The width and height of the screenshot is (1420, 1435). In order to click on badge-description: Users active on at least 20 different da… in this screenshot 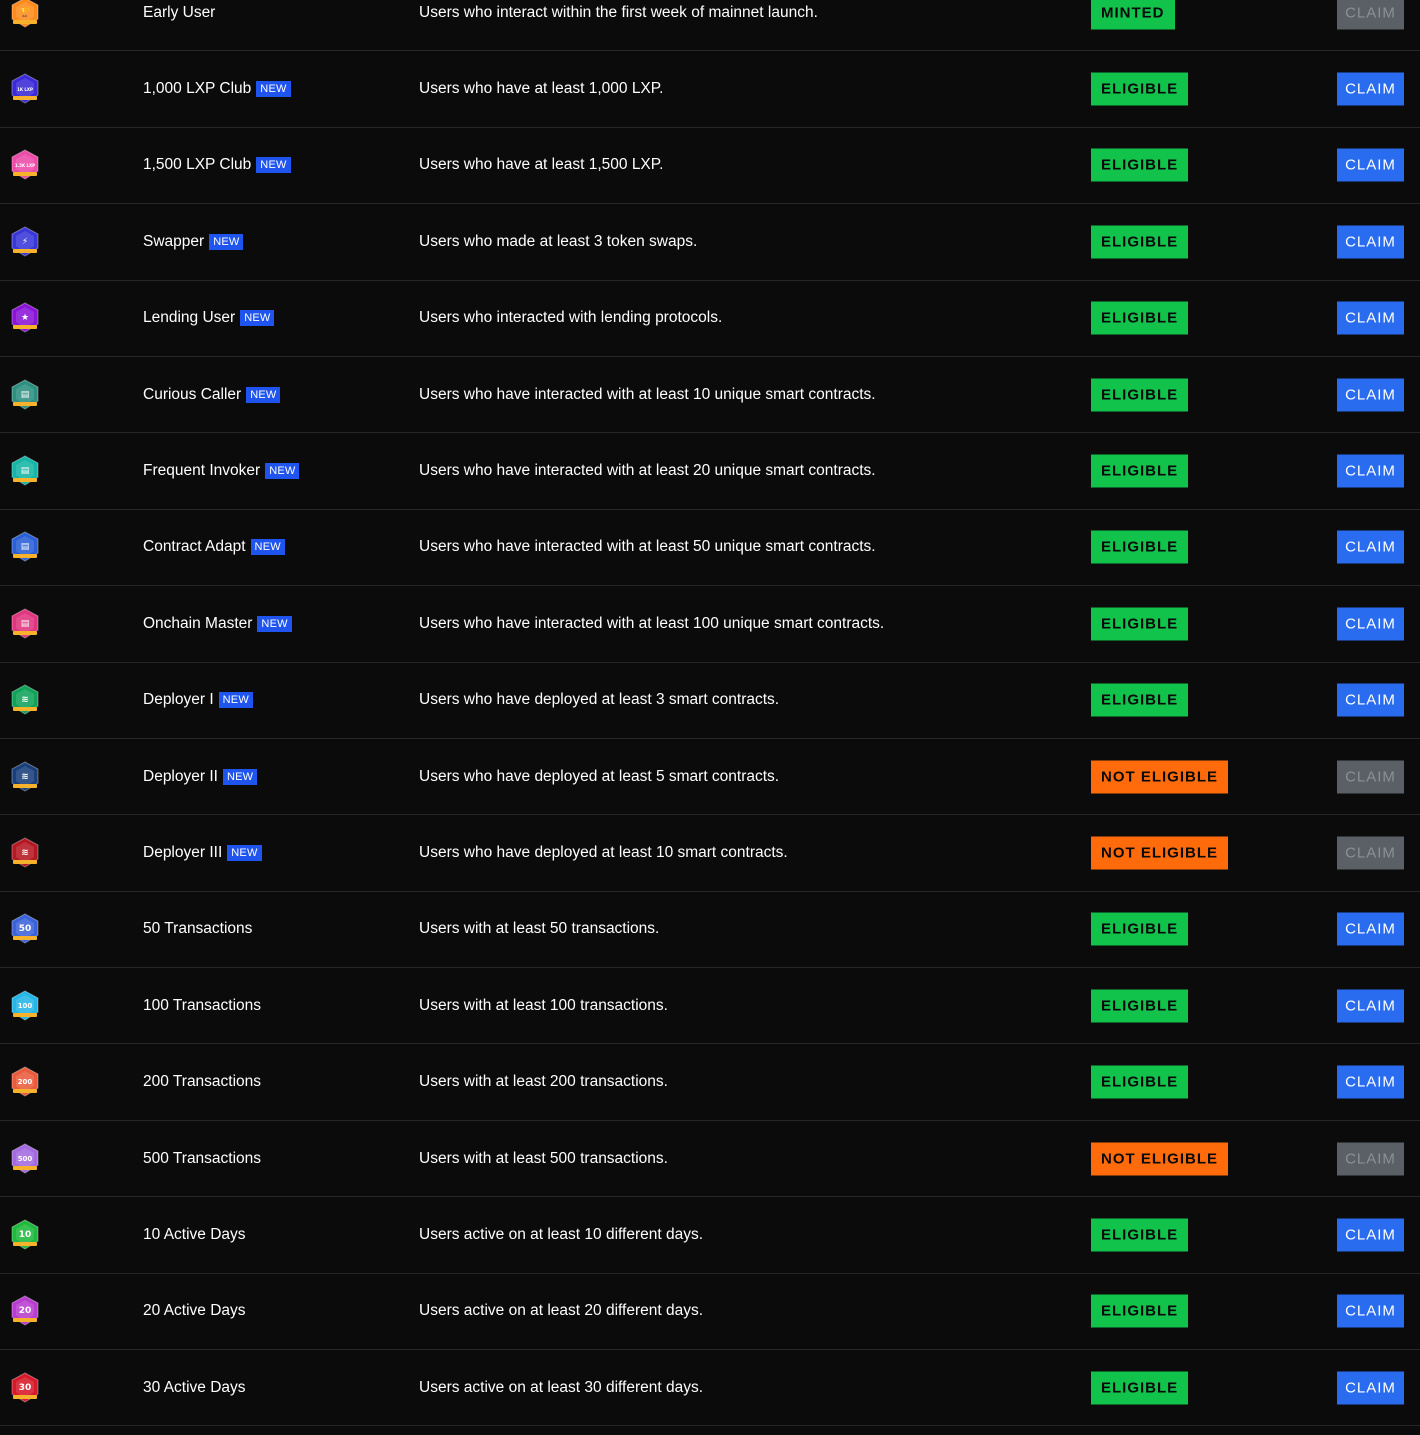, I will do `click(561, 1311)`.